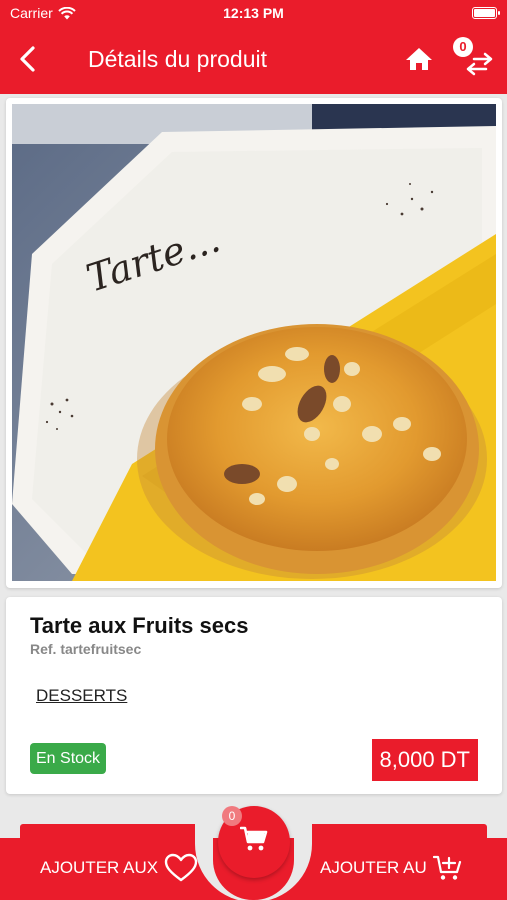  I want to click on chevron-left-icon, so click(27, 59).